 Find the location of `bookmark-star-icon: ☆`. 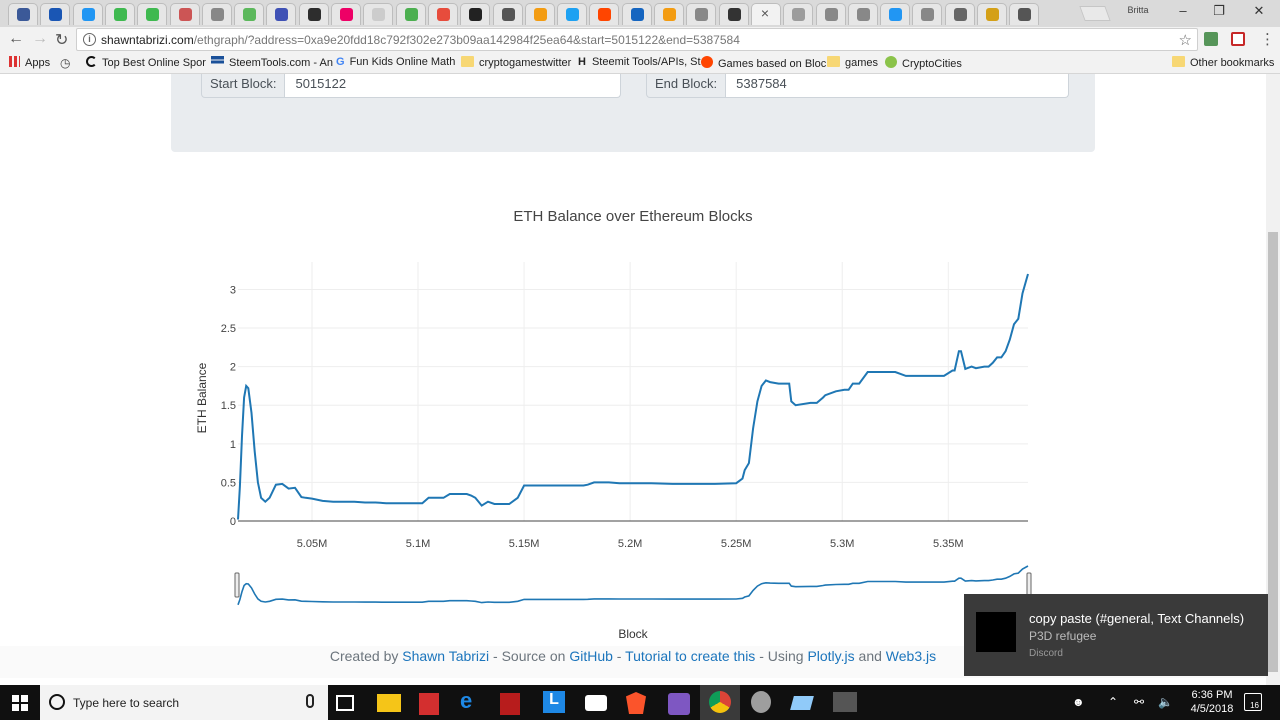

bookmark-star-icon: ☆ is located at coordinates (1185, 40).